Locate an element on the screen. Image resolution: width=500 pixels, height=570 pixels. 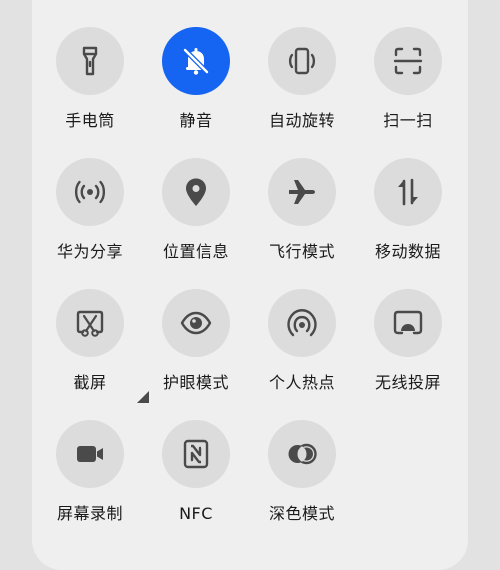
tile-label: 个人热点 is located at coordinates (301, 382).